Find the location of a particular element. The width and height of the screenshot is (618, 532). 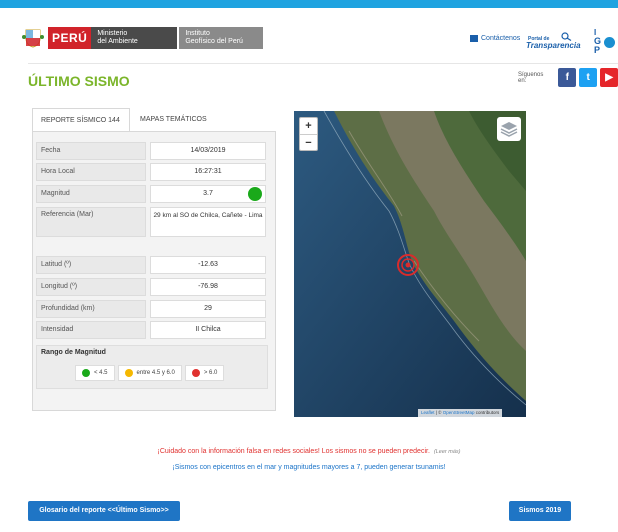

tab-mapas-tematicos: MAPAS TEMÁTICOS is located at coordinates (175, 120).